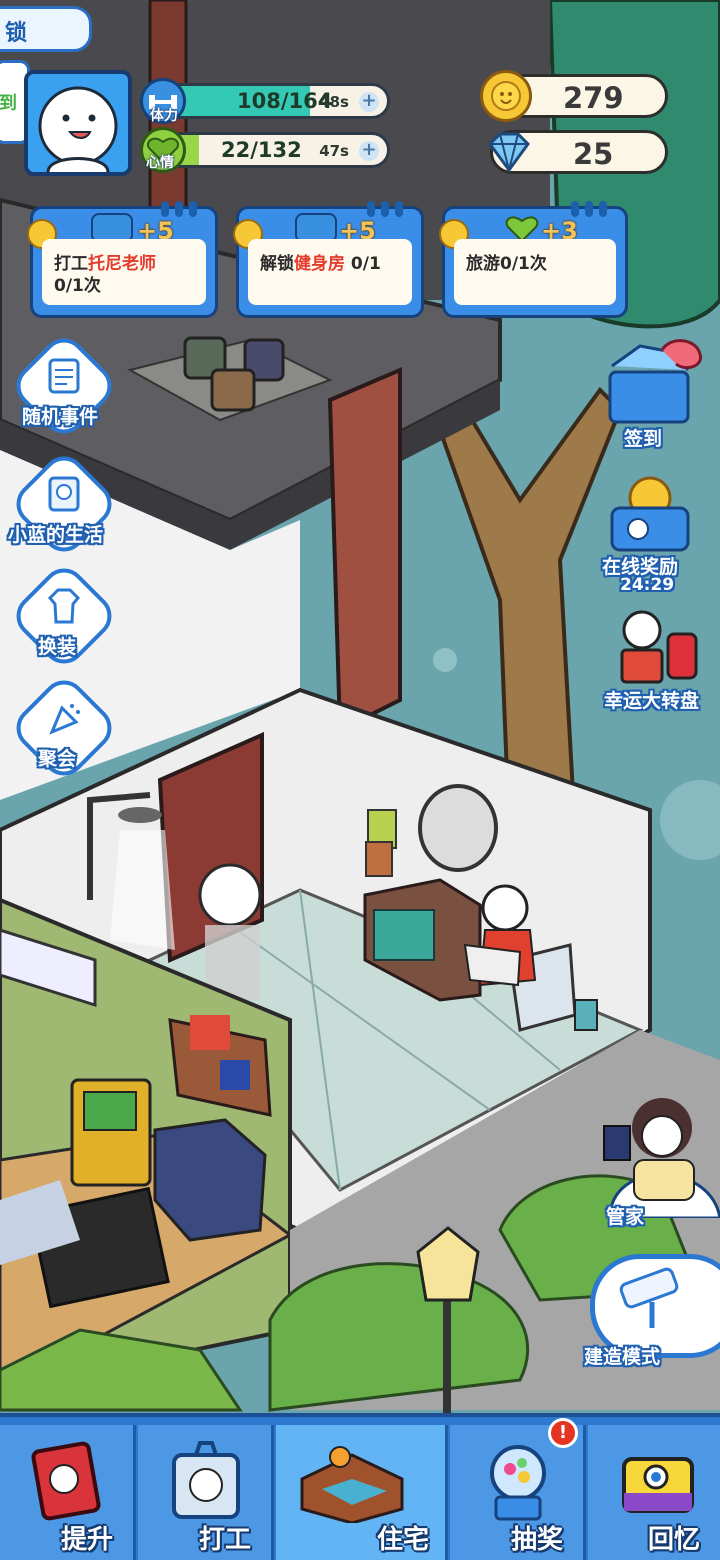  Describe the element at coordinates (518, 1483) in the screenshot. I see `gacha-machine-icon` at that location.